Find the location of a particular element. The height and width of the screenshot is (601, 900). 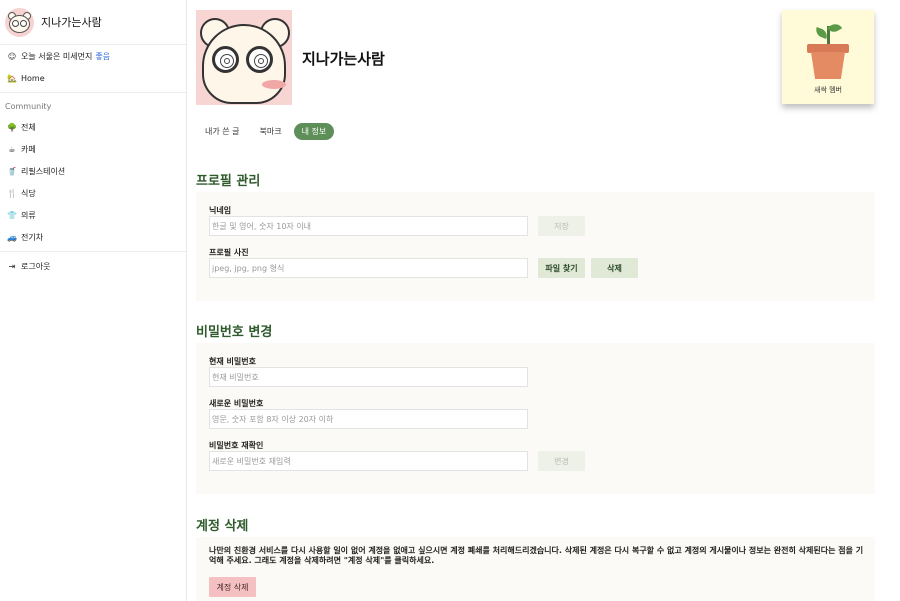

logout-button: ⇥ 로그아웃 is located at coordinates (93, 266).